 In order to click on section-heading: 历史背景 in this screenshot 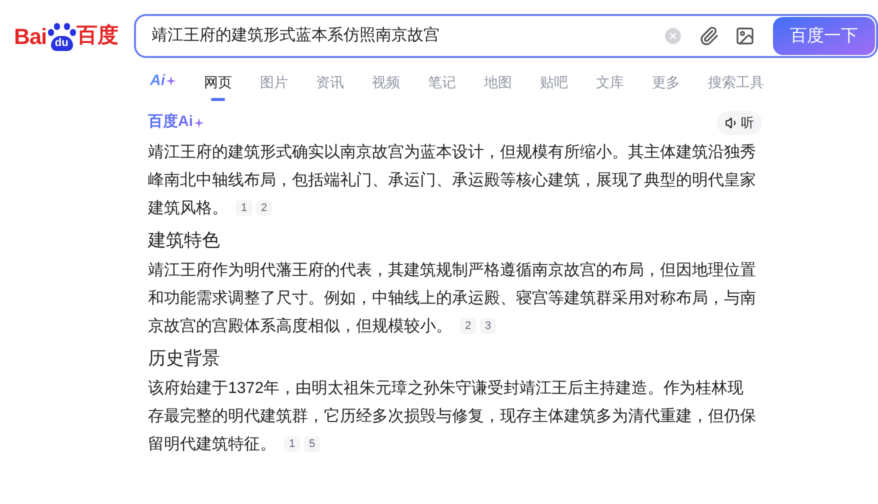, I will do `click(184, 358)`.